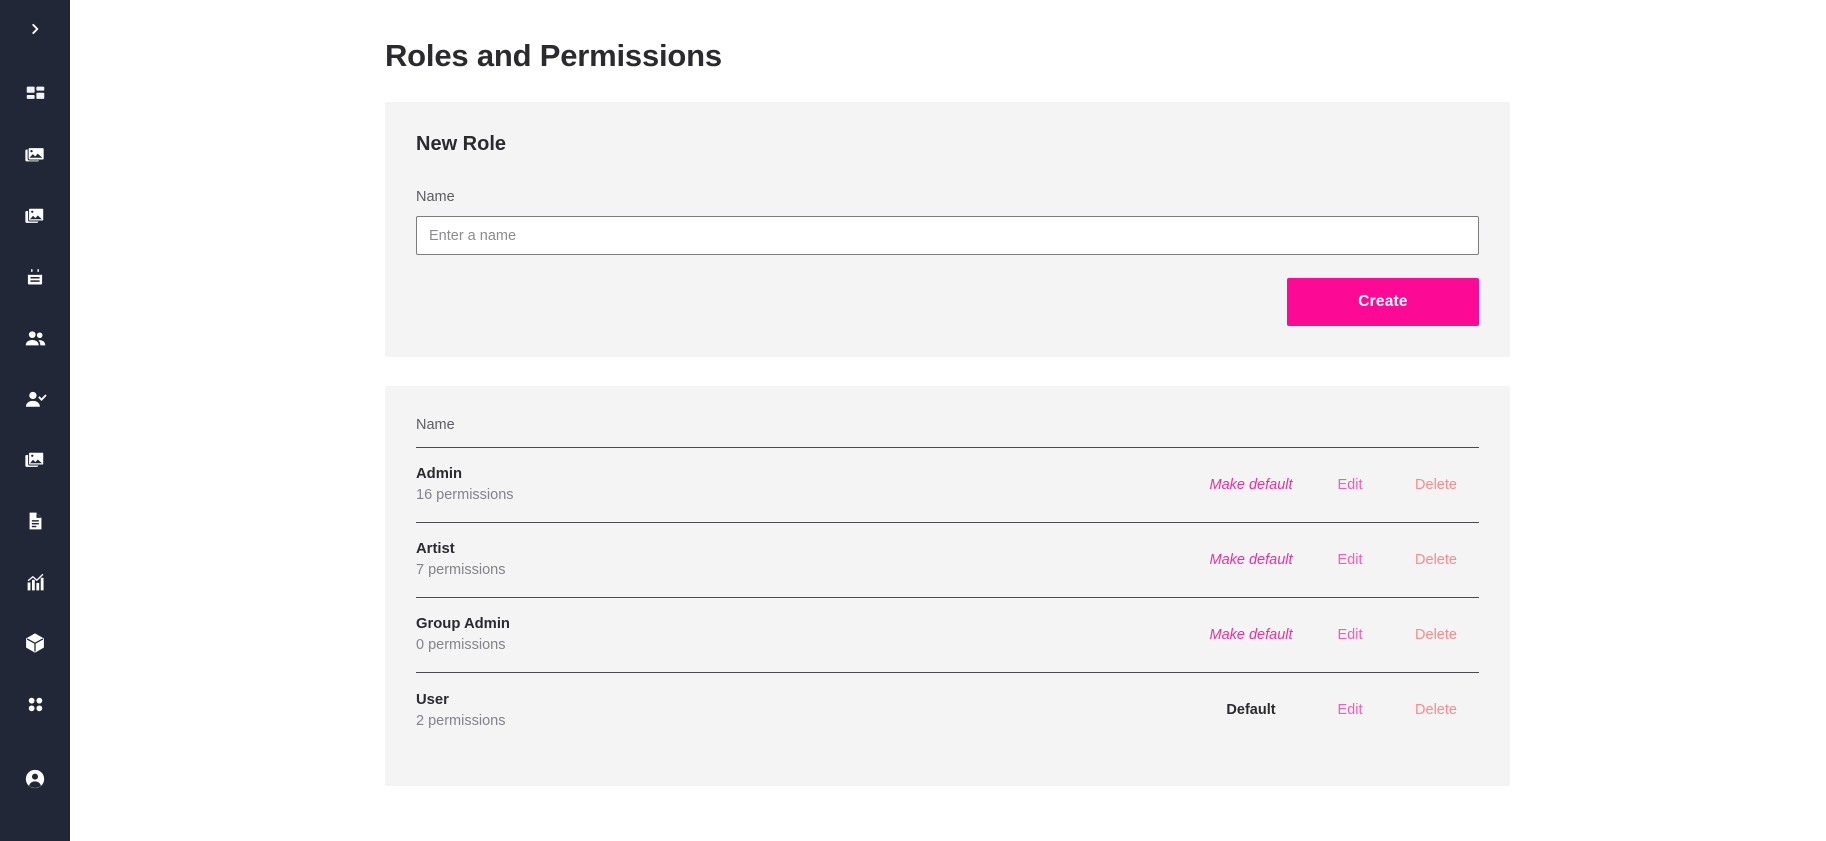 This screenshot has height=841, width=1826. I want to click on sidebar-expand-toggle, so click(35, 29).